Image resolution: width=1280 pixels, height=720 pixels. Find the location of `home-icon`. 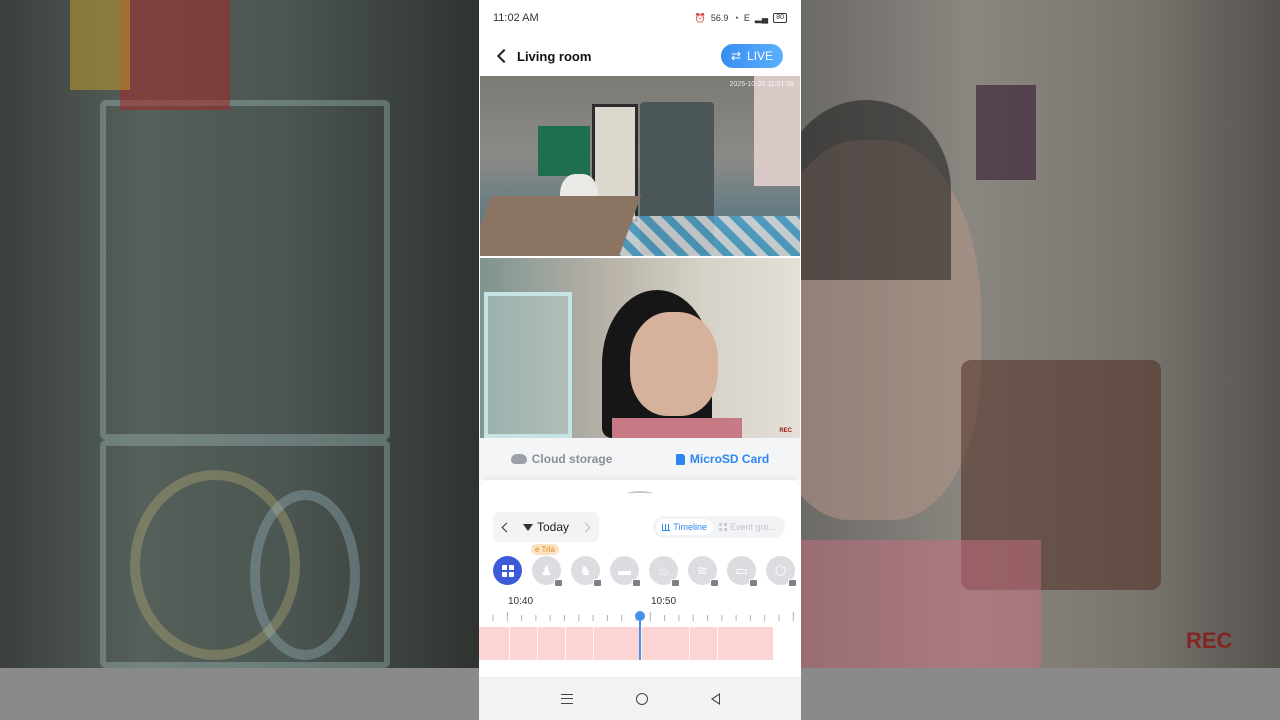

home-icon is located at coordinates (641, 698).